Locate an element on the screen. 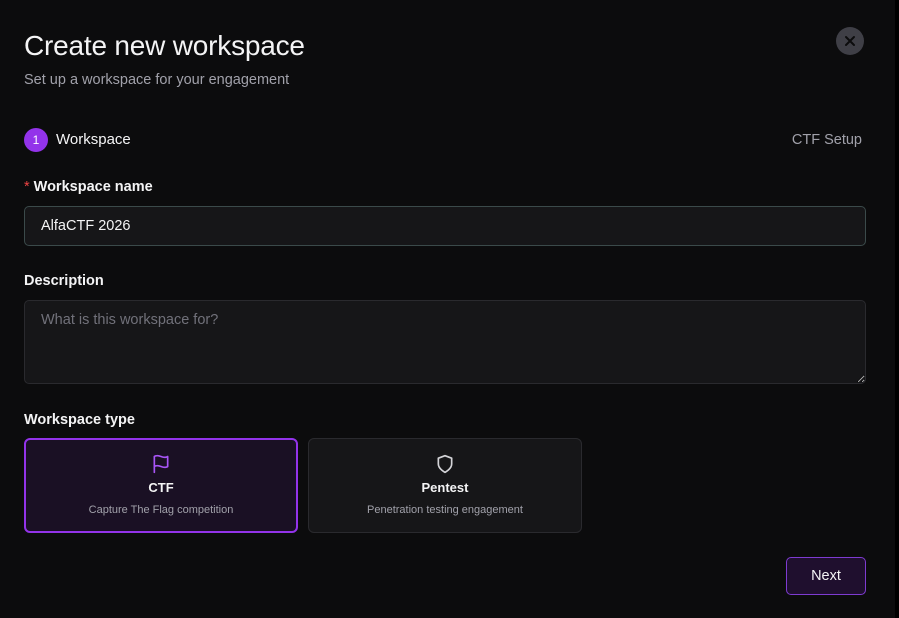  description-label: Description is located at coordinates (64, 281).